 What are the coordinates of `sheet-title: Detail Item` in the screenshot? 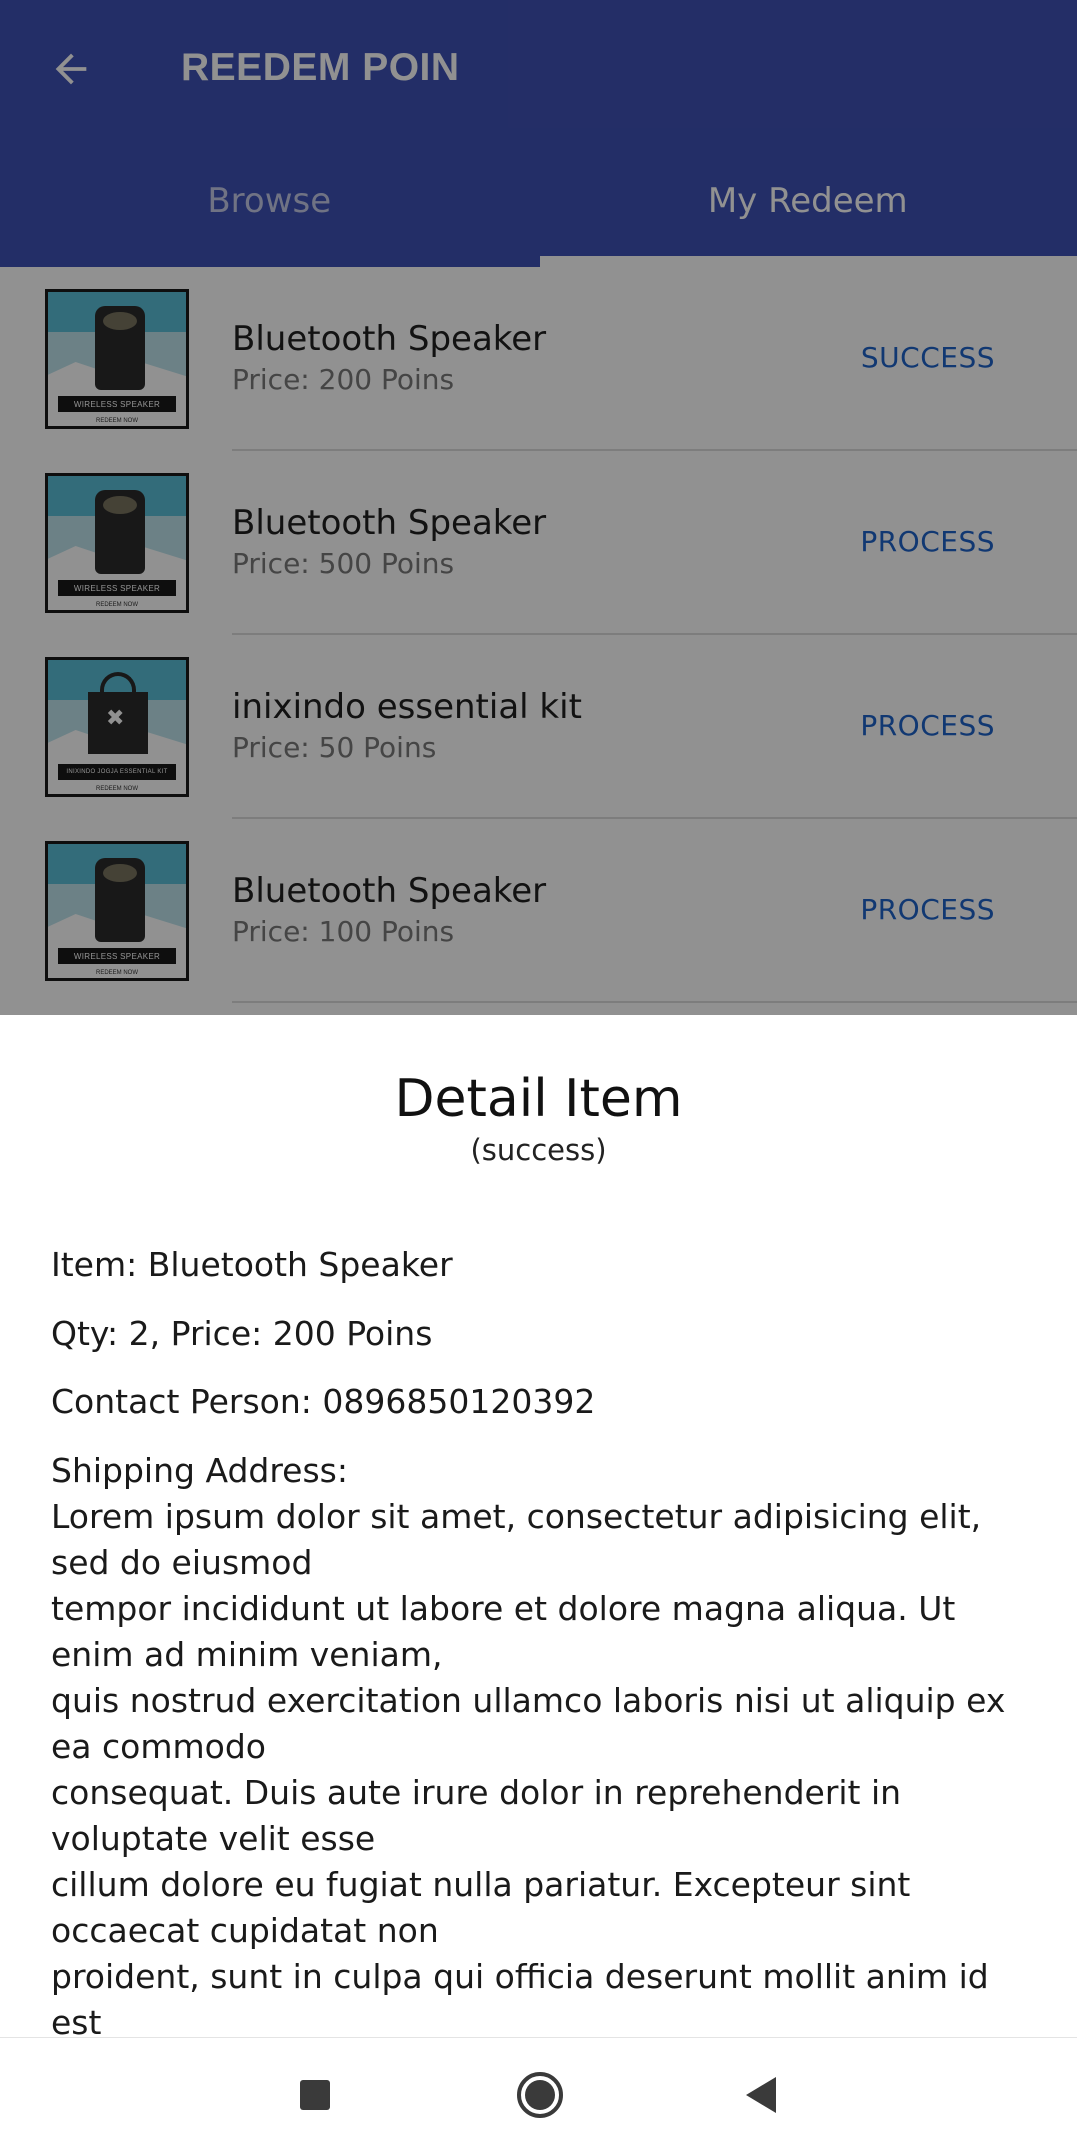 It's located at (538, 1099).